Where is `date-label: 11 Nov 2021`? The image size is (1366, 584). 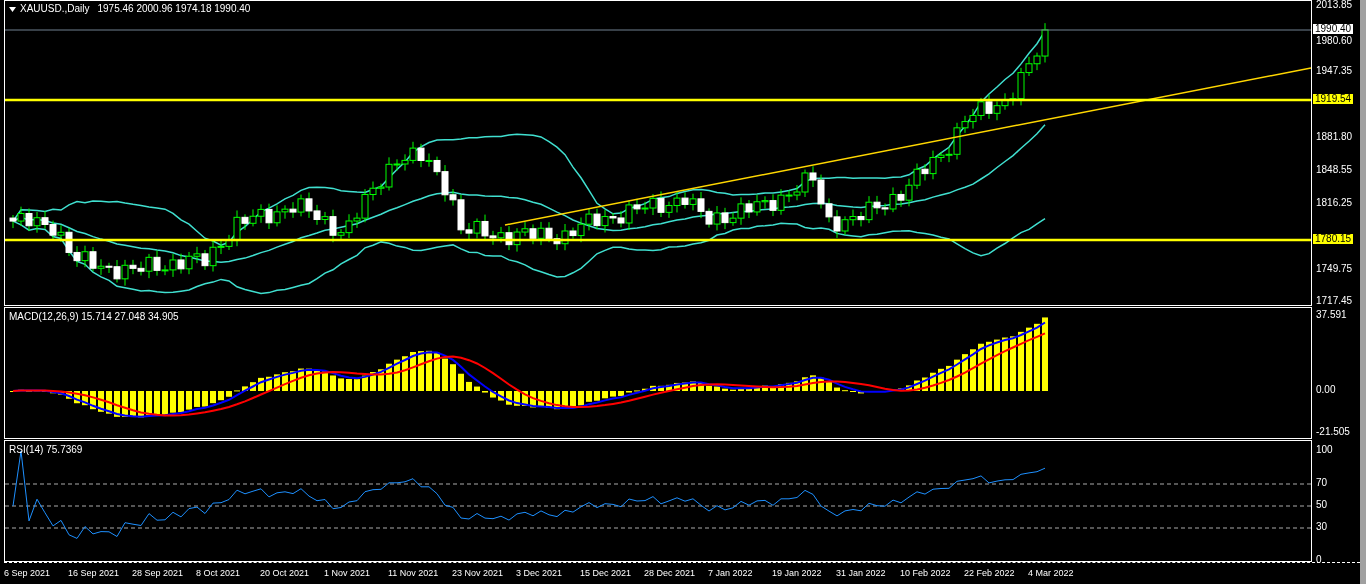 date-label: 11 Nov 2021 is located at coordinates (414, 573).